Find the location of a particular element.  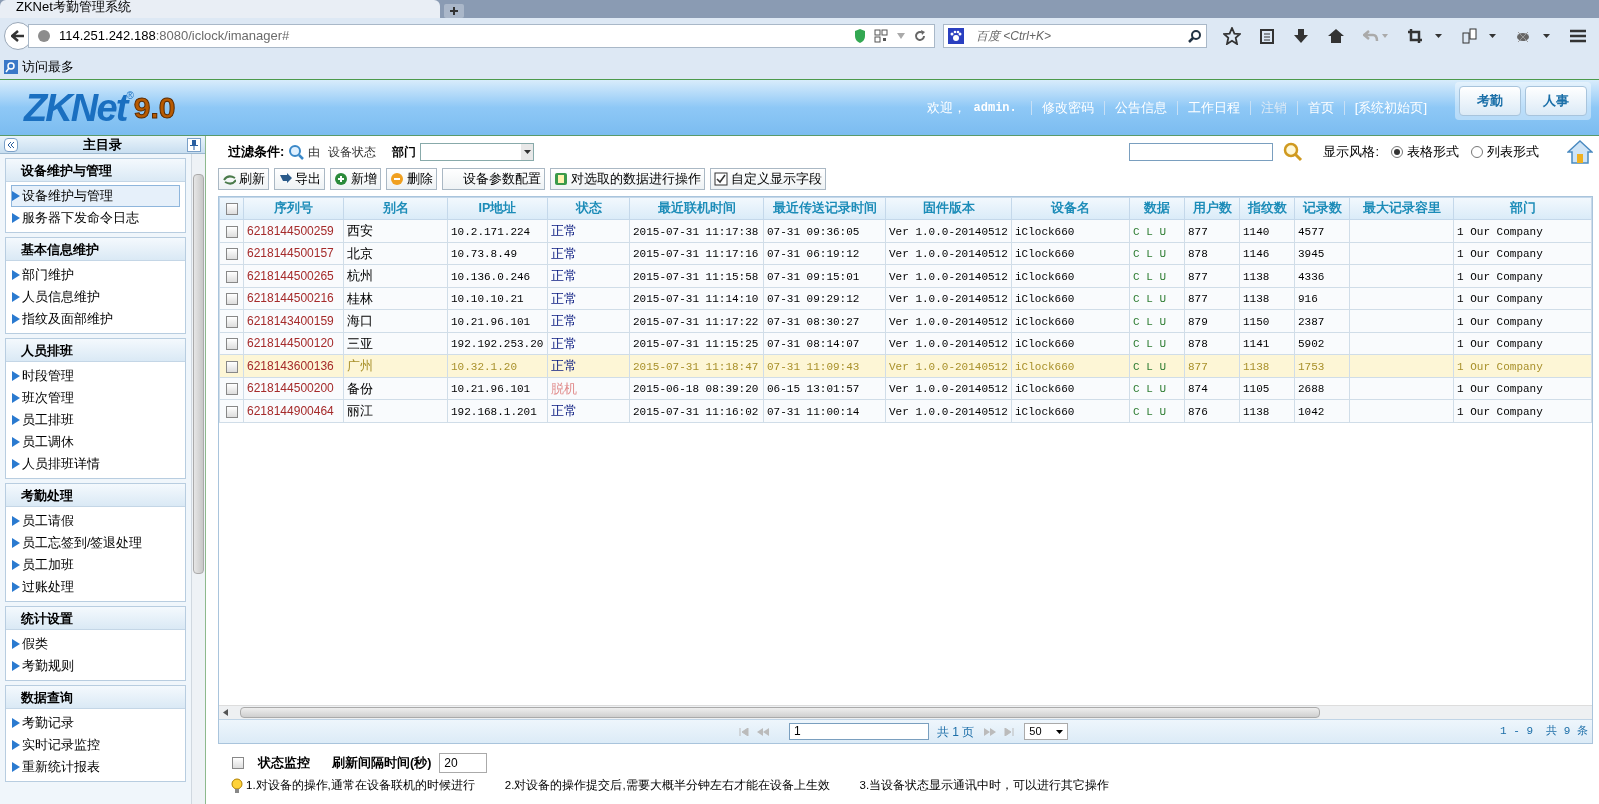

welcome-text: 欢迎， is located at coordinates (946, 107).